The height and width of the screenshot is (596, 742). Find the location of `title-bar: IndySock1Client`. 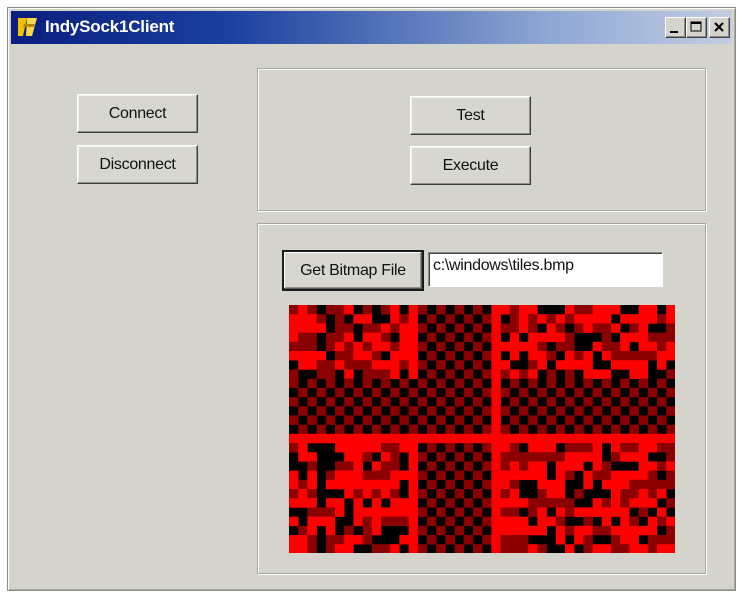

title-bar: IndySock1Client is located at coordinates (371, 27).